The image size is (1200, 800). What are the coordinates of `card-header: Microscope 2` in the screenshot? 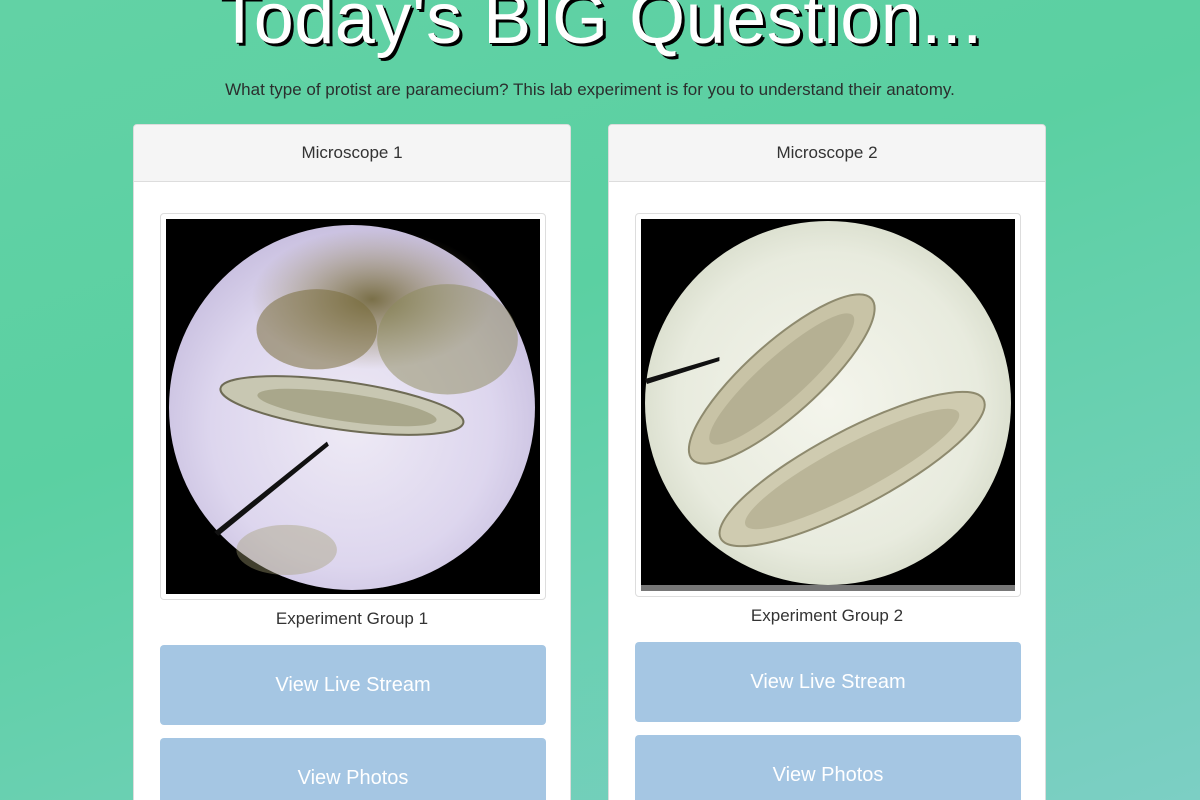 It's located at (827, 153).